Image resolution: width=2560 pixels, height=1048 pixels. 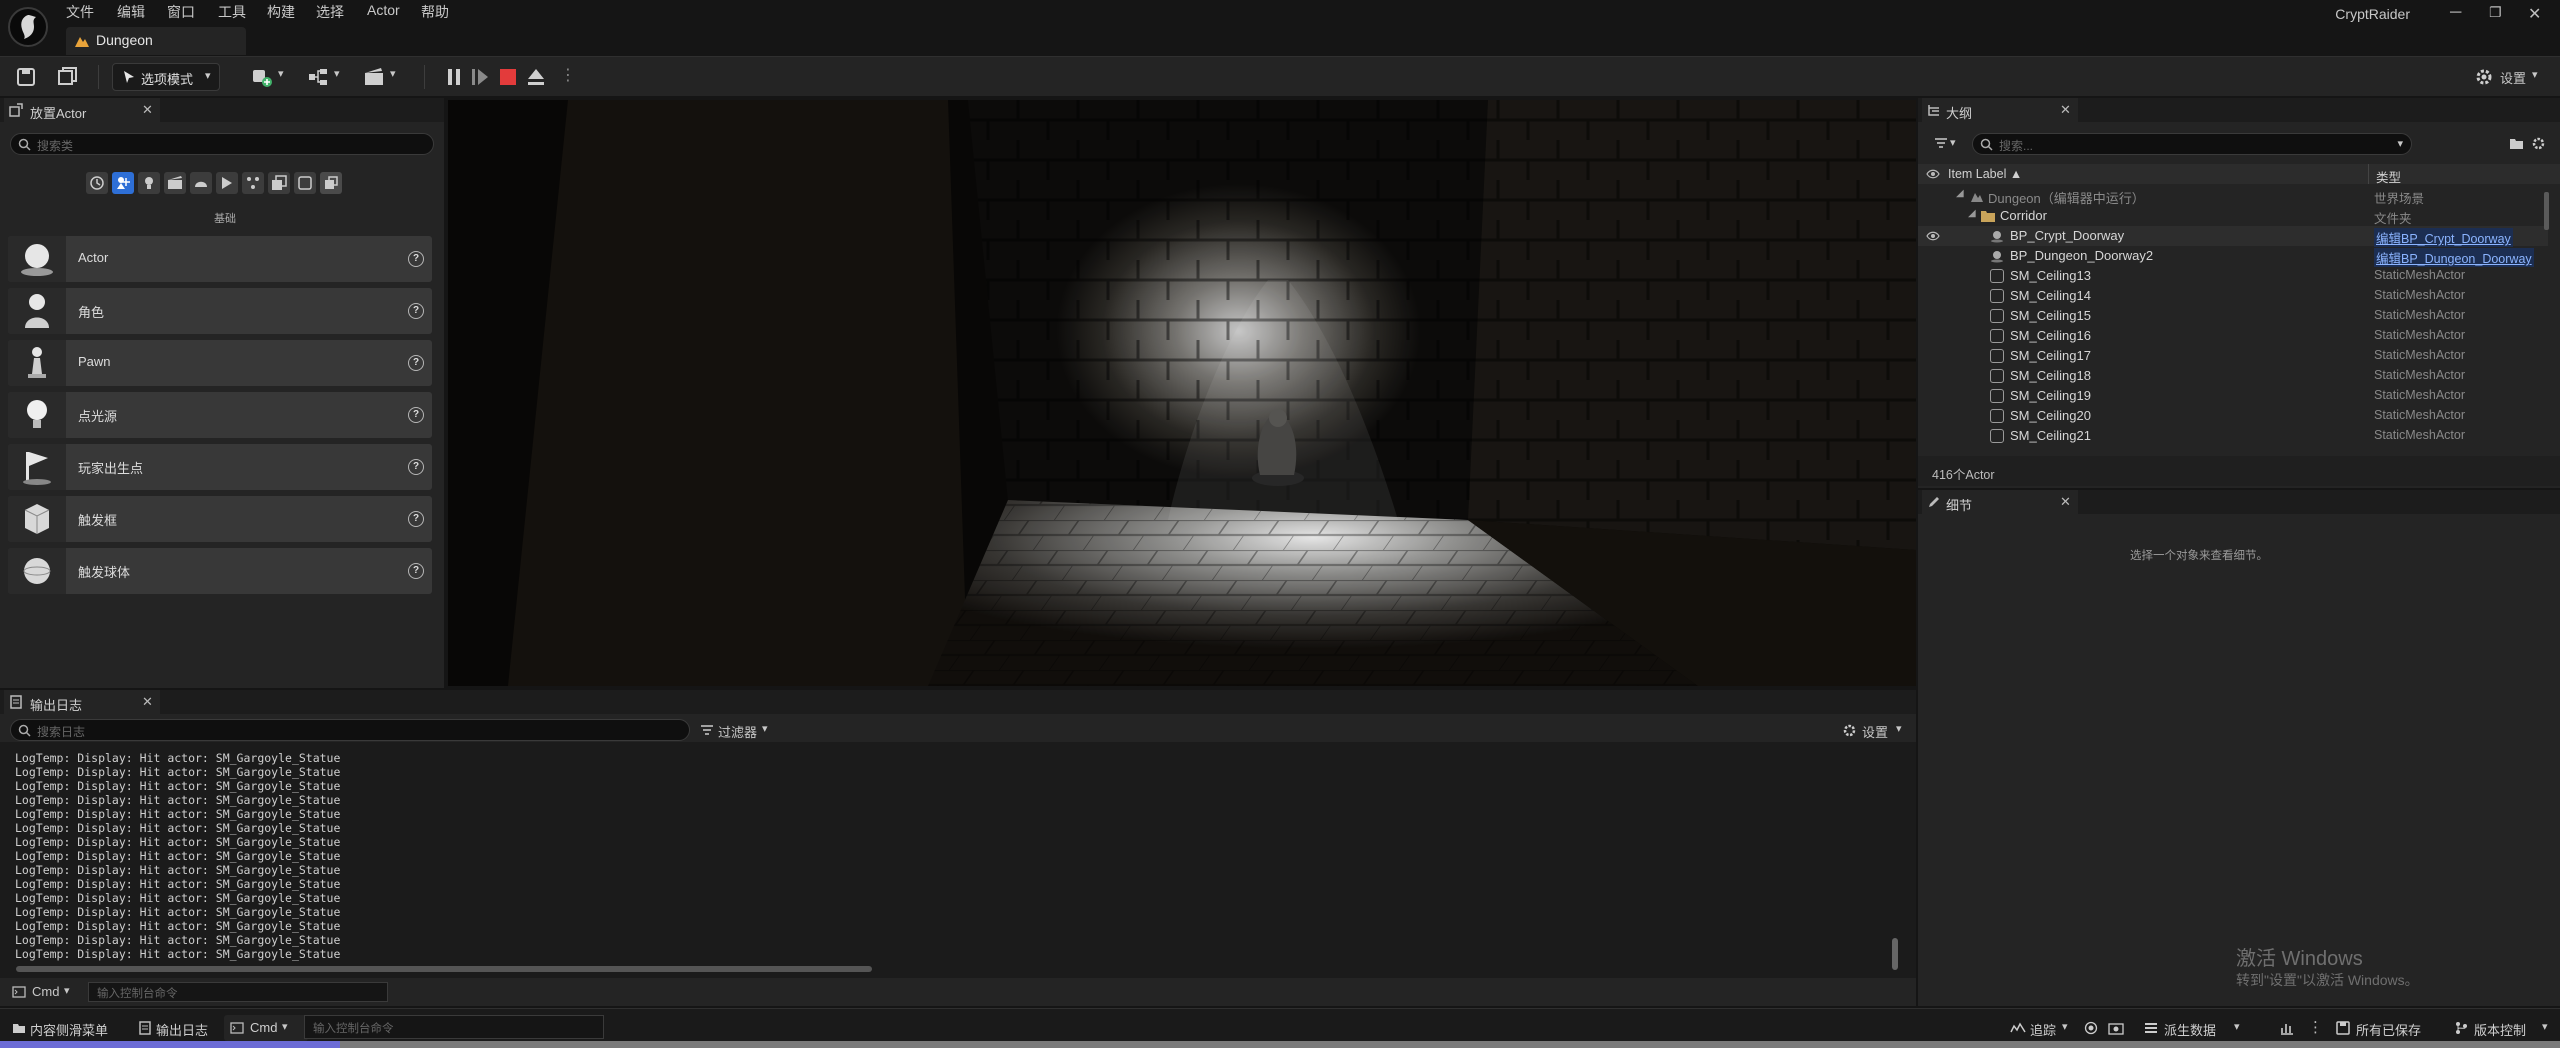 What do you see at coordinates (1933, 174) in the screenshot?
I see `visibility-eye-icon` at bounding box center [1933, 174].